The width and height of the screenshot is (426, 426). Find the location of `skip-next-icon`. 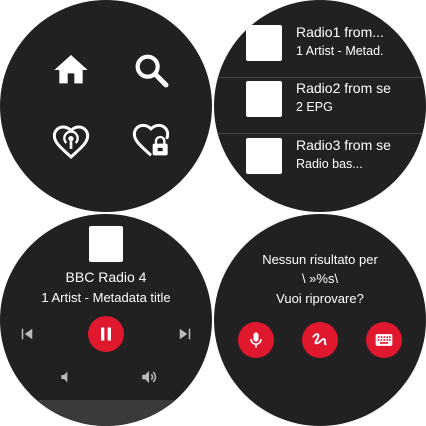

skip-next-icon is located at coordinates (185, 334).